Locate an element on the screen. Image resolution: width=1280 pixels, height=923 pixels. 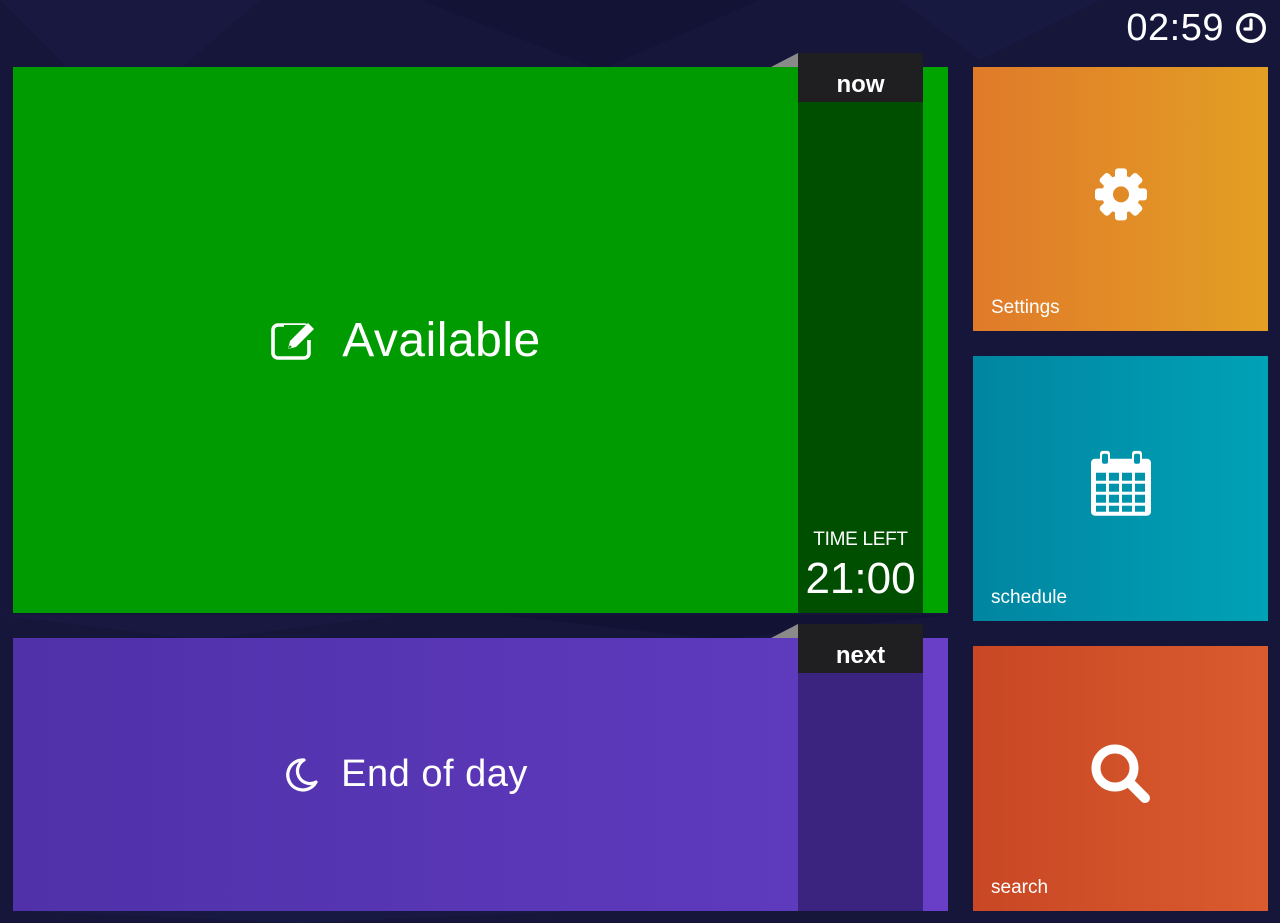
settings-tile: Settings is located at coordinates (1120, 199).